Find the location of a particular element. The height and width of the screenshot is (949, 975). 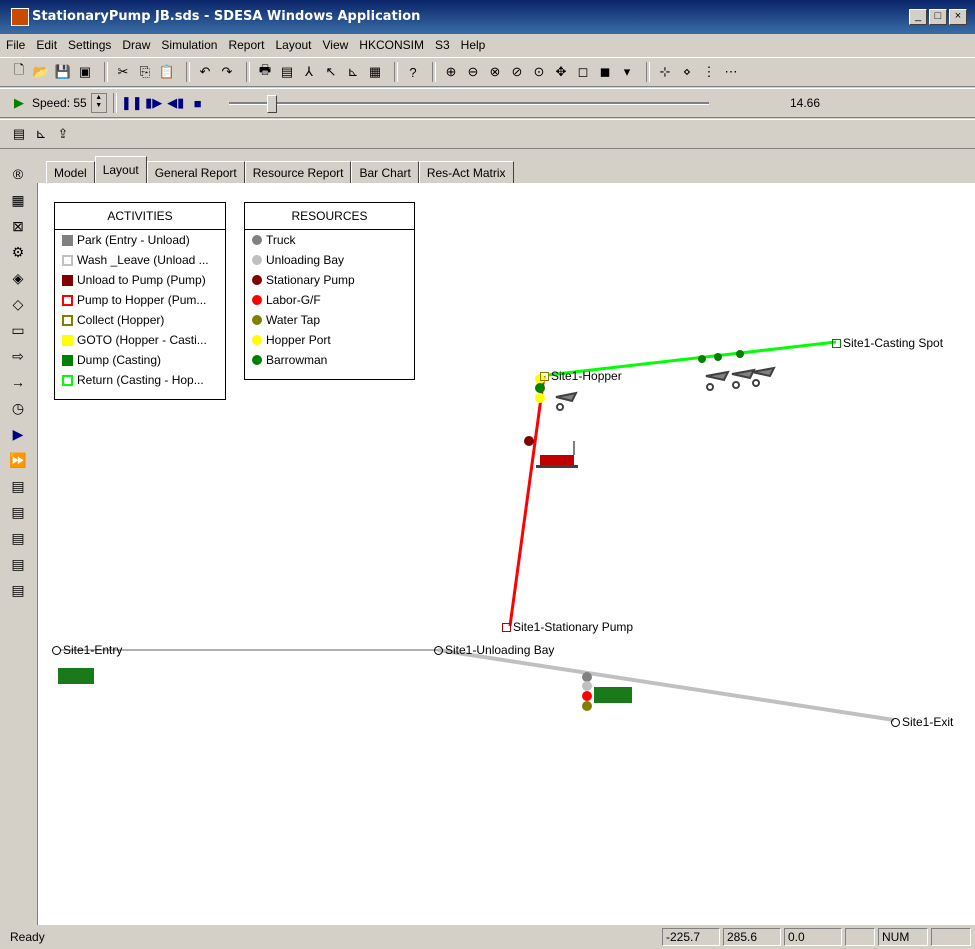

node-casting-spot: Site1-Casting Spot is located at coordinates (887, 343).